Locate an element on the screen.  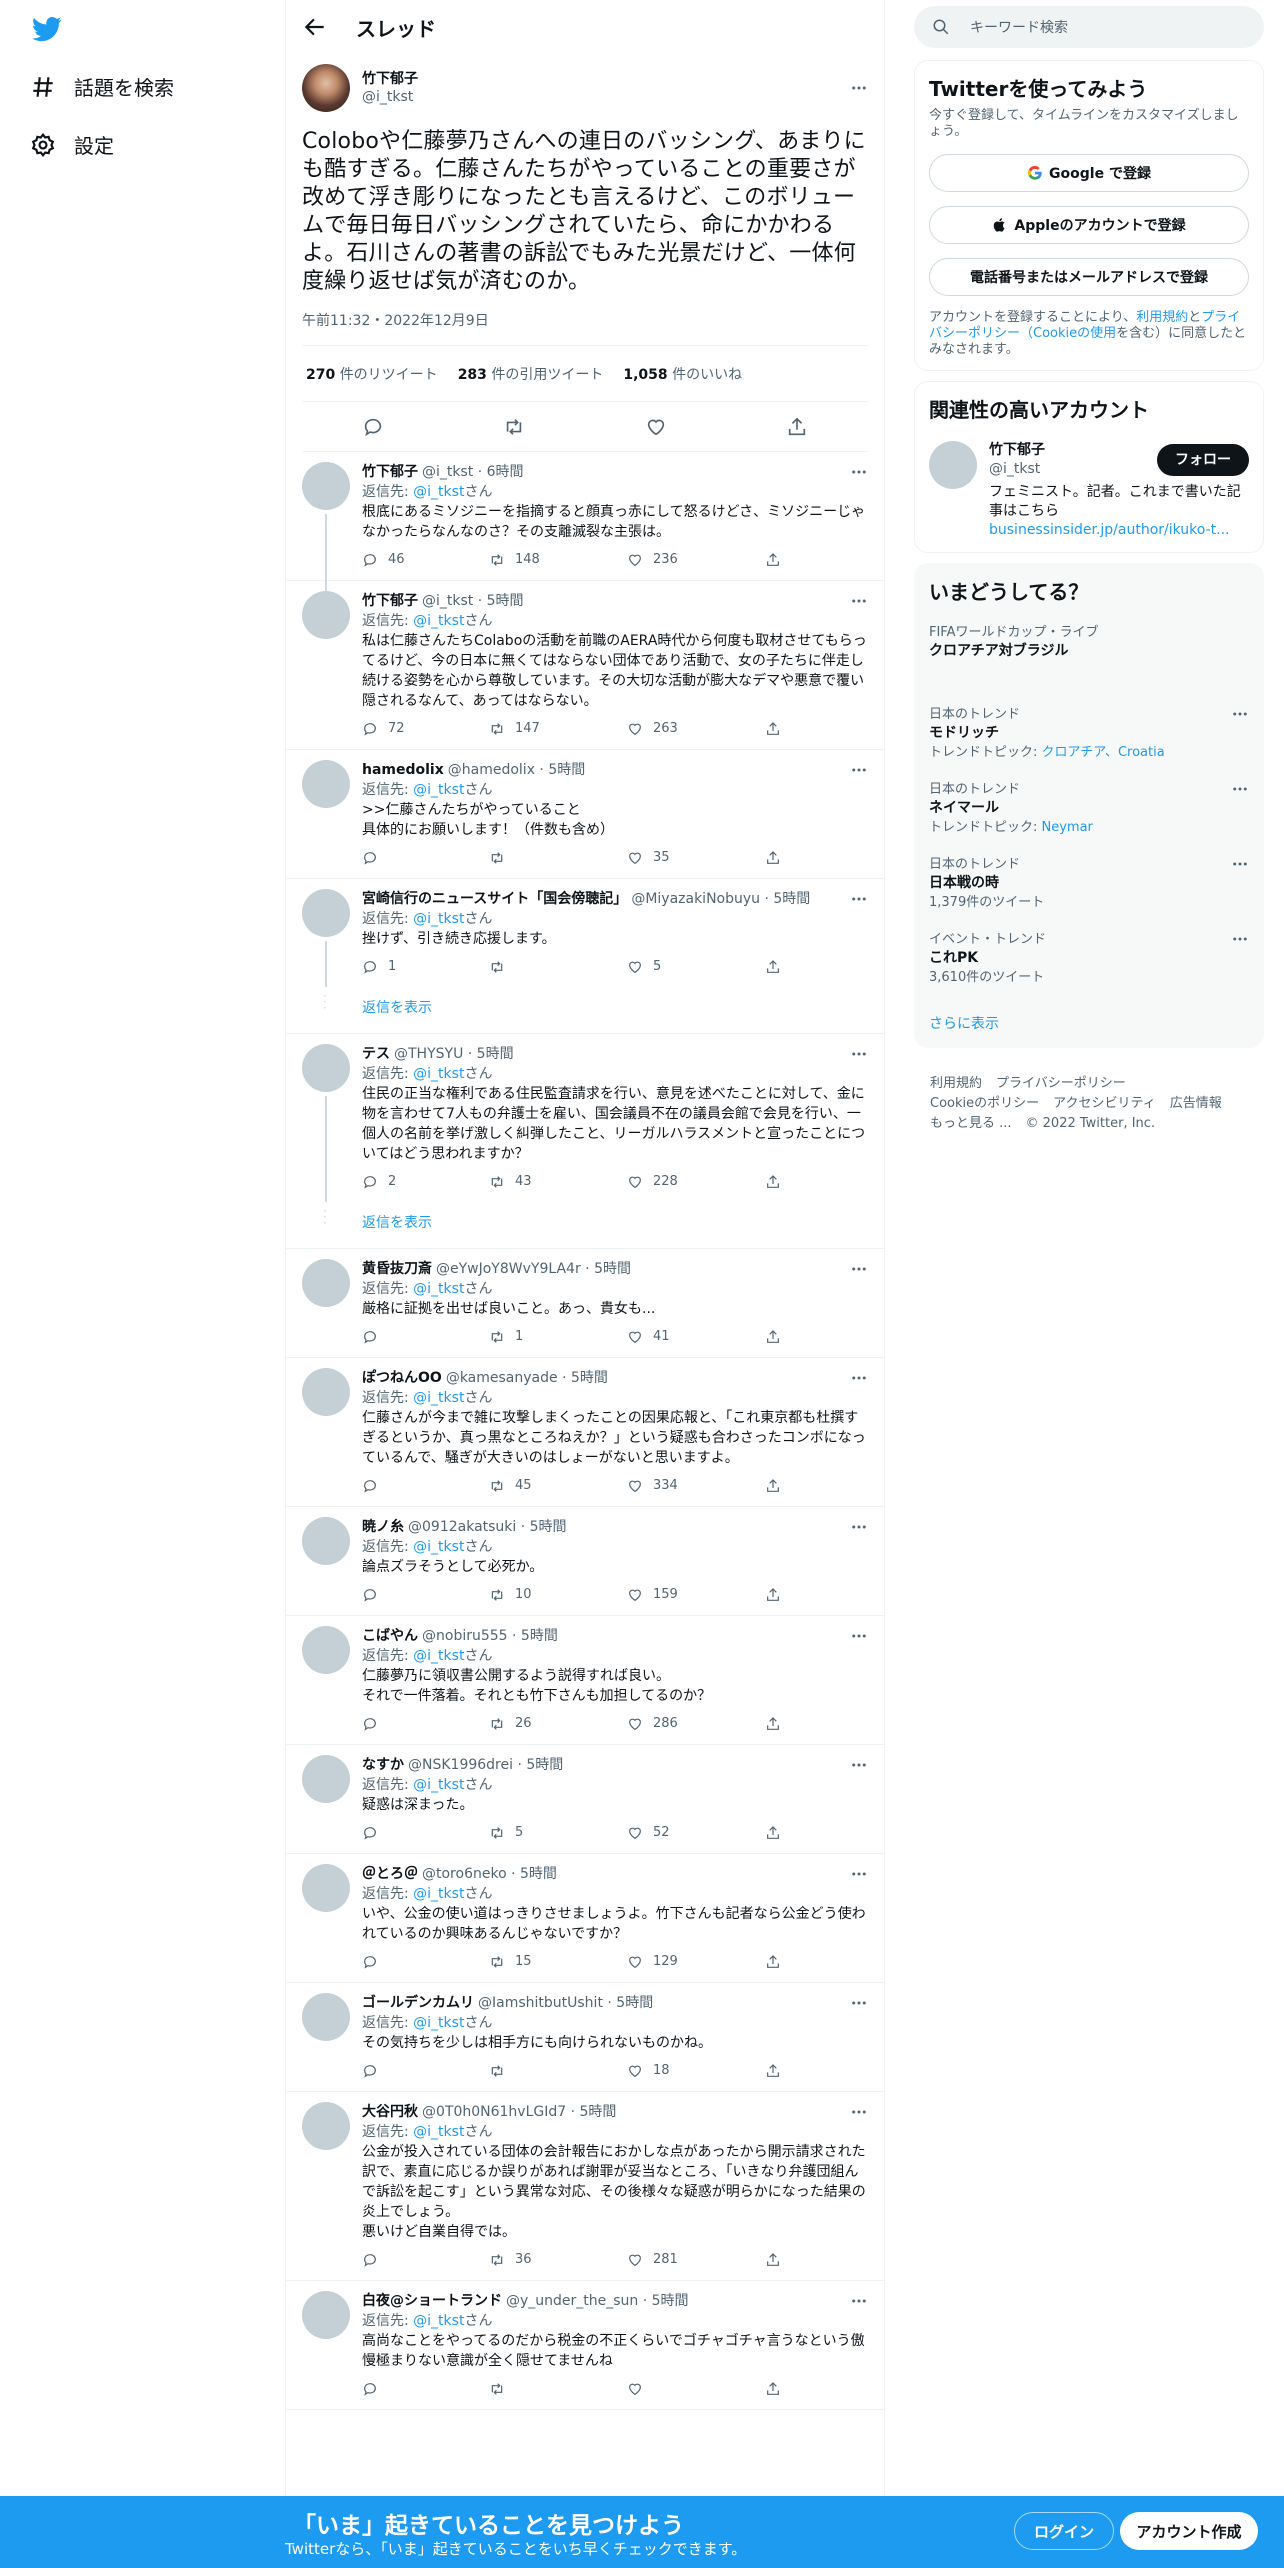
reply-author-handle: @THYSYU · 5時間 is located at coordinates (454, 1054).